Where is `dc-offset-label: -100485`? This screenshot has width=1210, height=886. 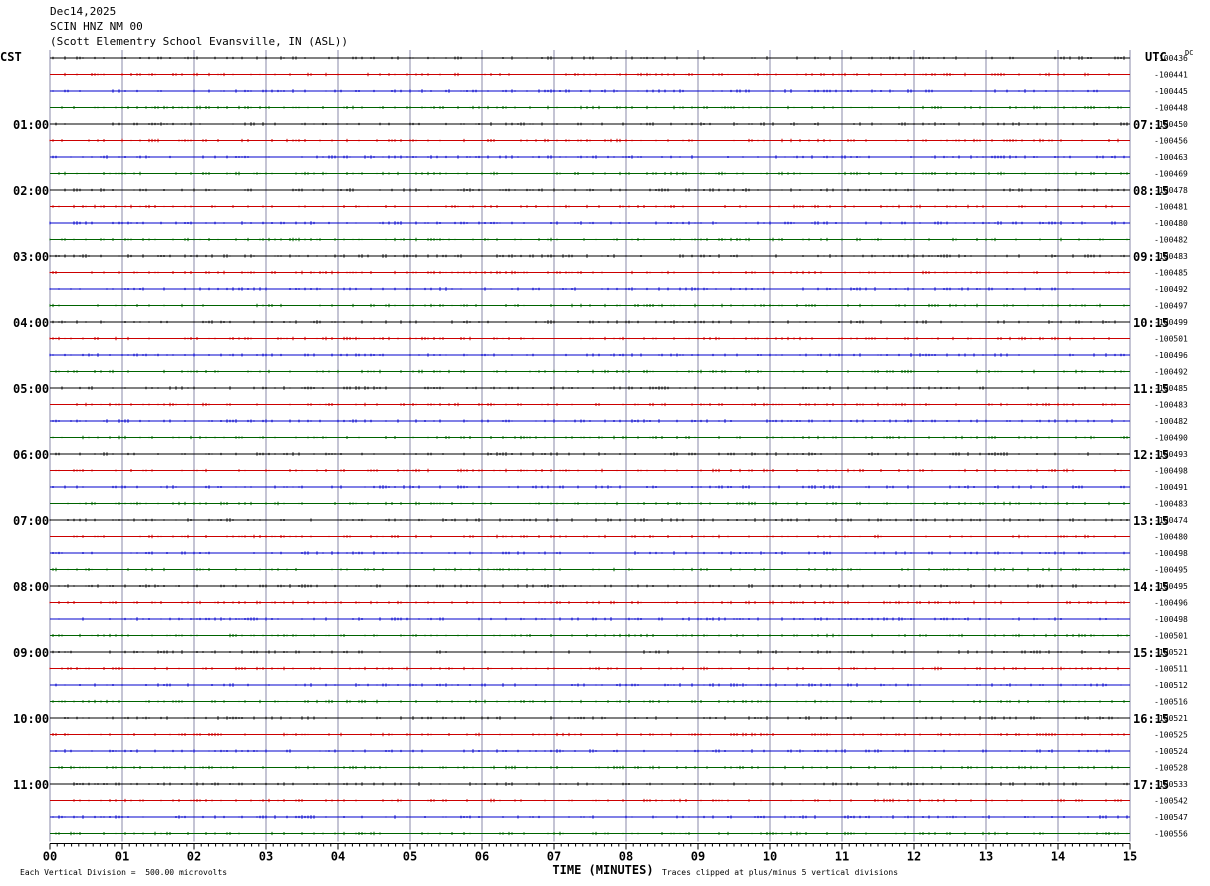
dc-offset-label: -100485 is located at coordinates (1171, 273).